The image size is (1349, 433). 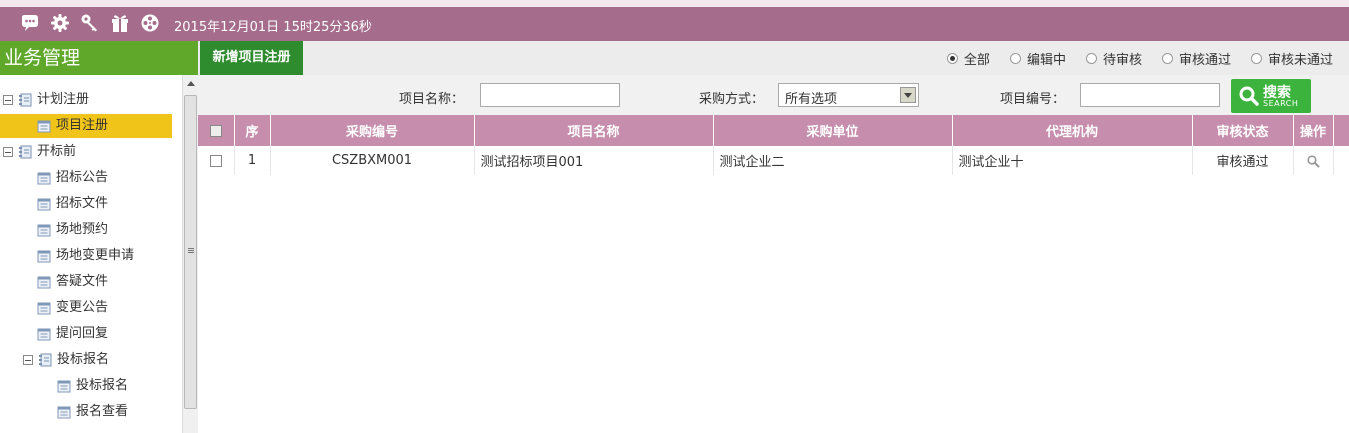 I want to click on row-action-cell, so click(x=1313, y=160).